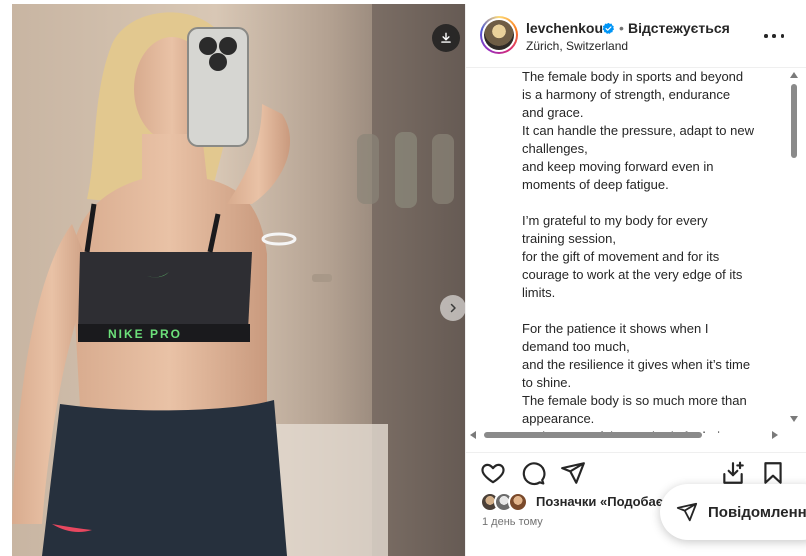  I want to click on next-slide-button, so click(452, 308).